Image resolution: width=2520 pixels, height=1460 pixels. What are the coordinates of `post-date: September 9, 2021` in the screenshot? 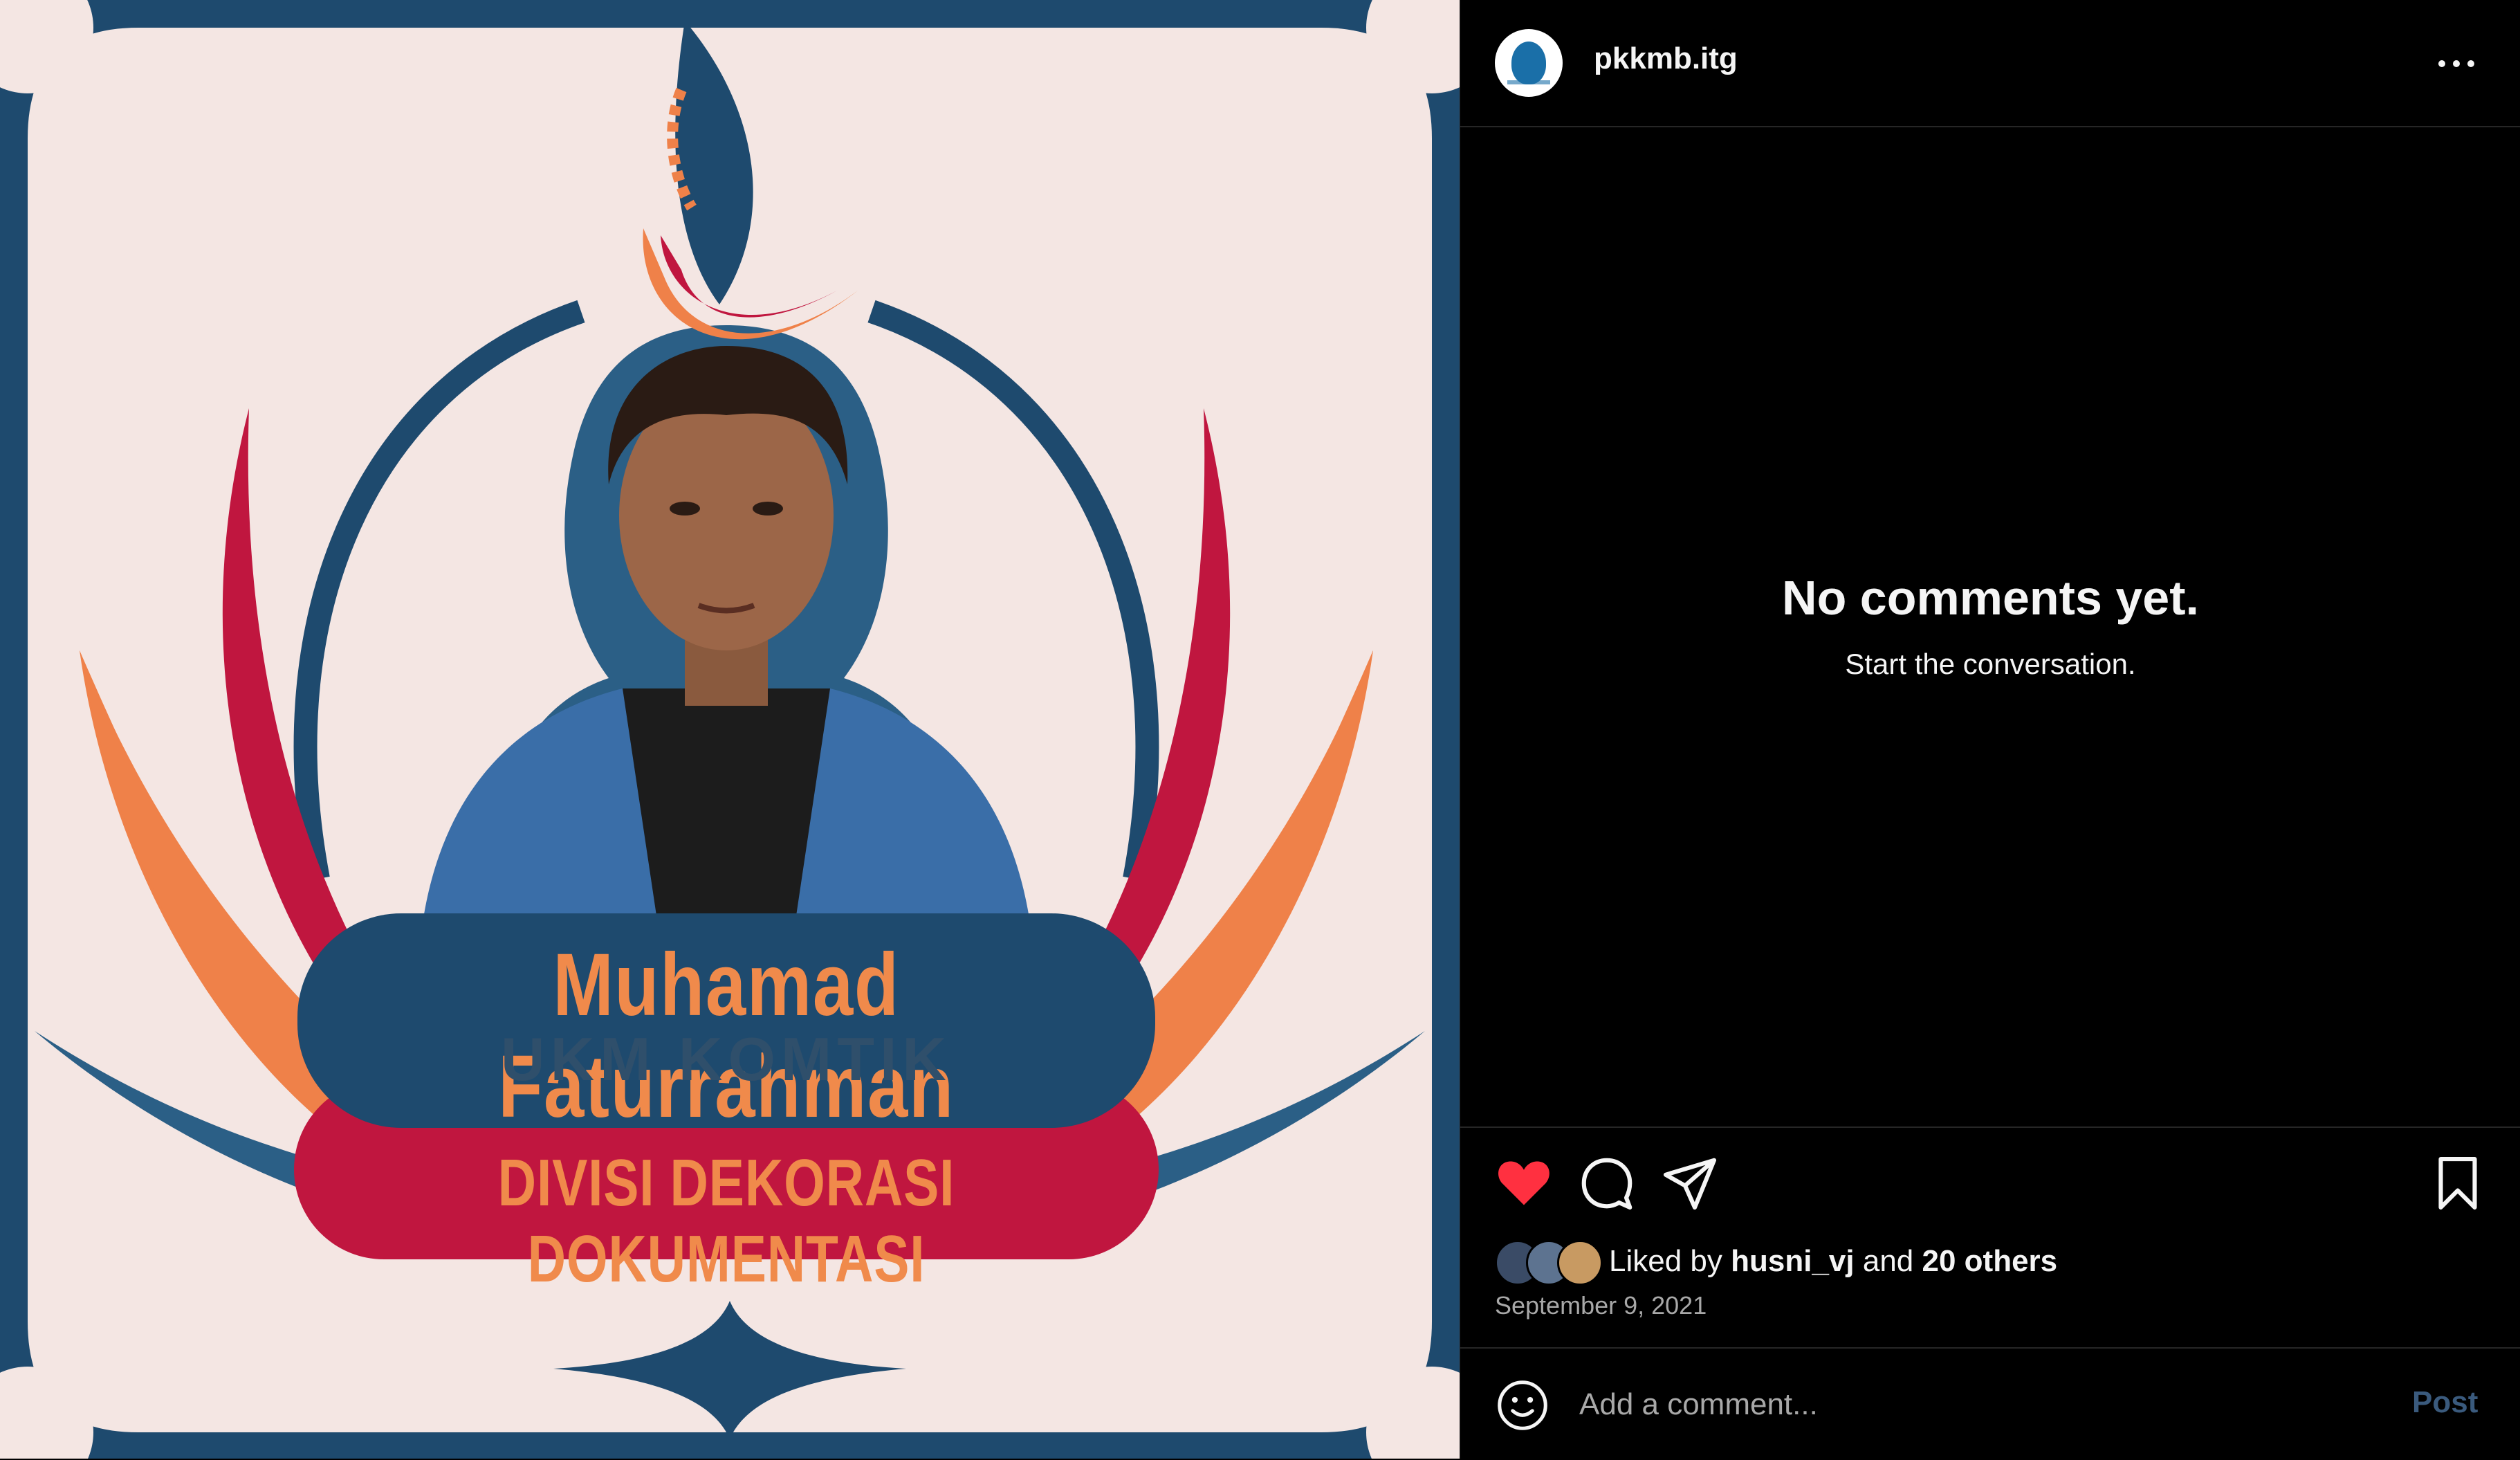 It's located at (1601, 1305).